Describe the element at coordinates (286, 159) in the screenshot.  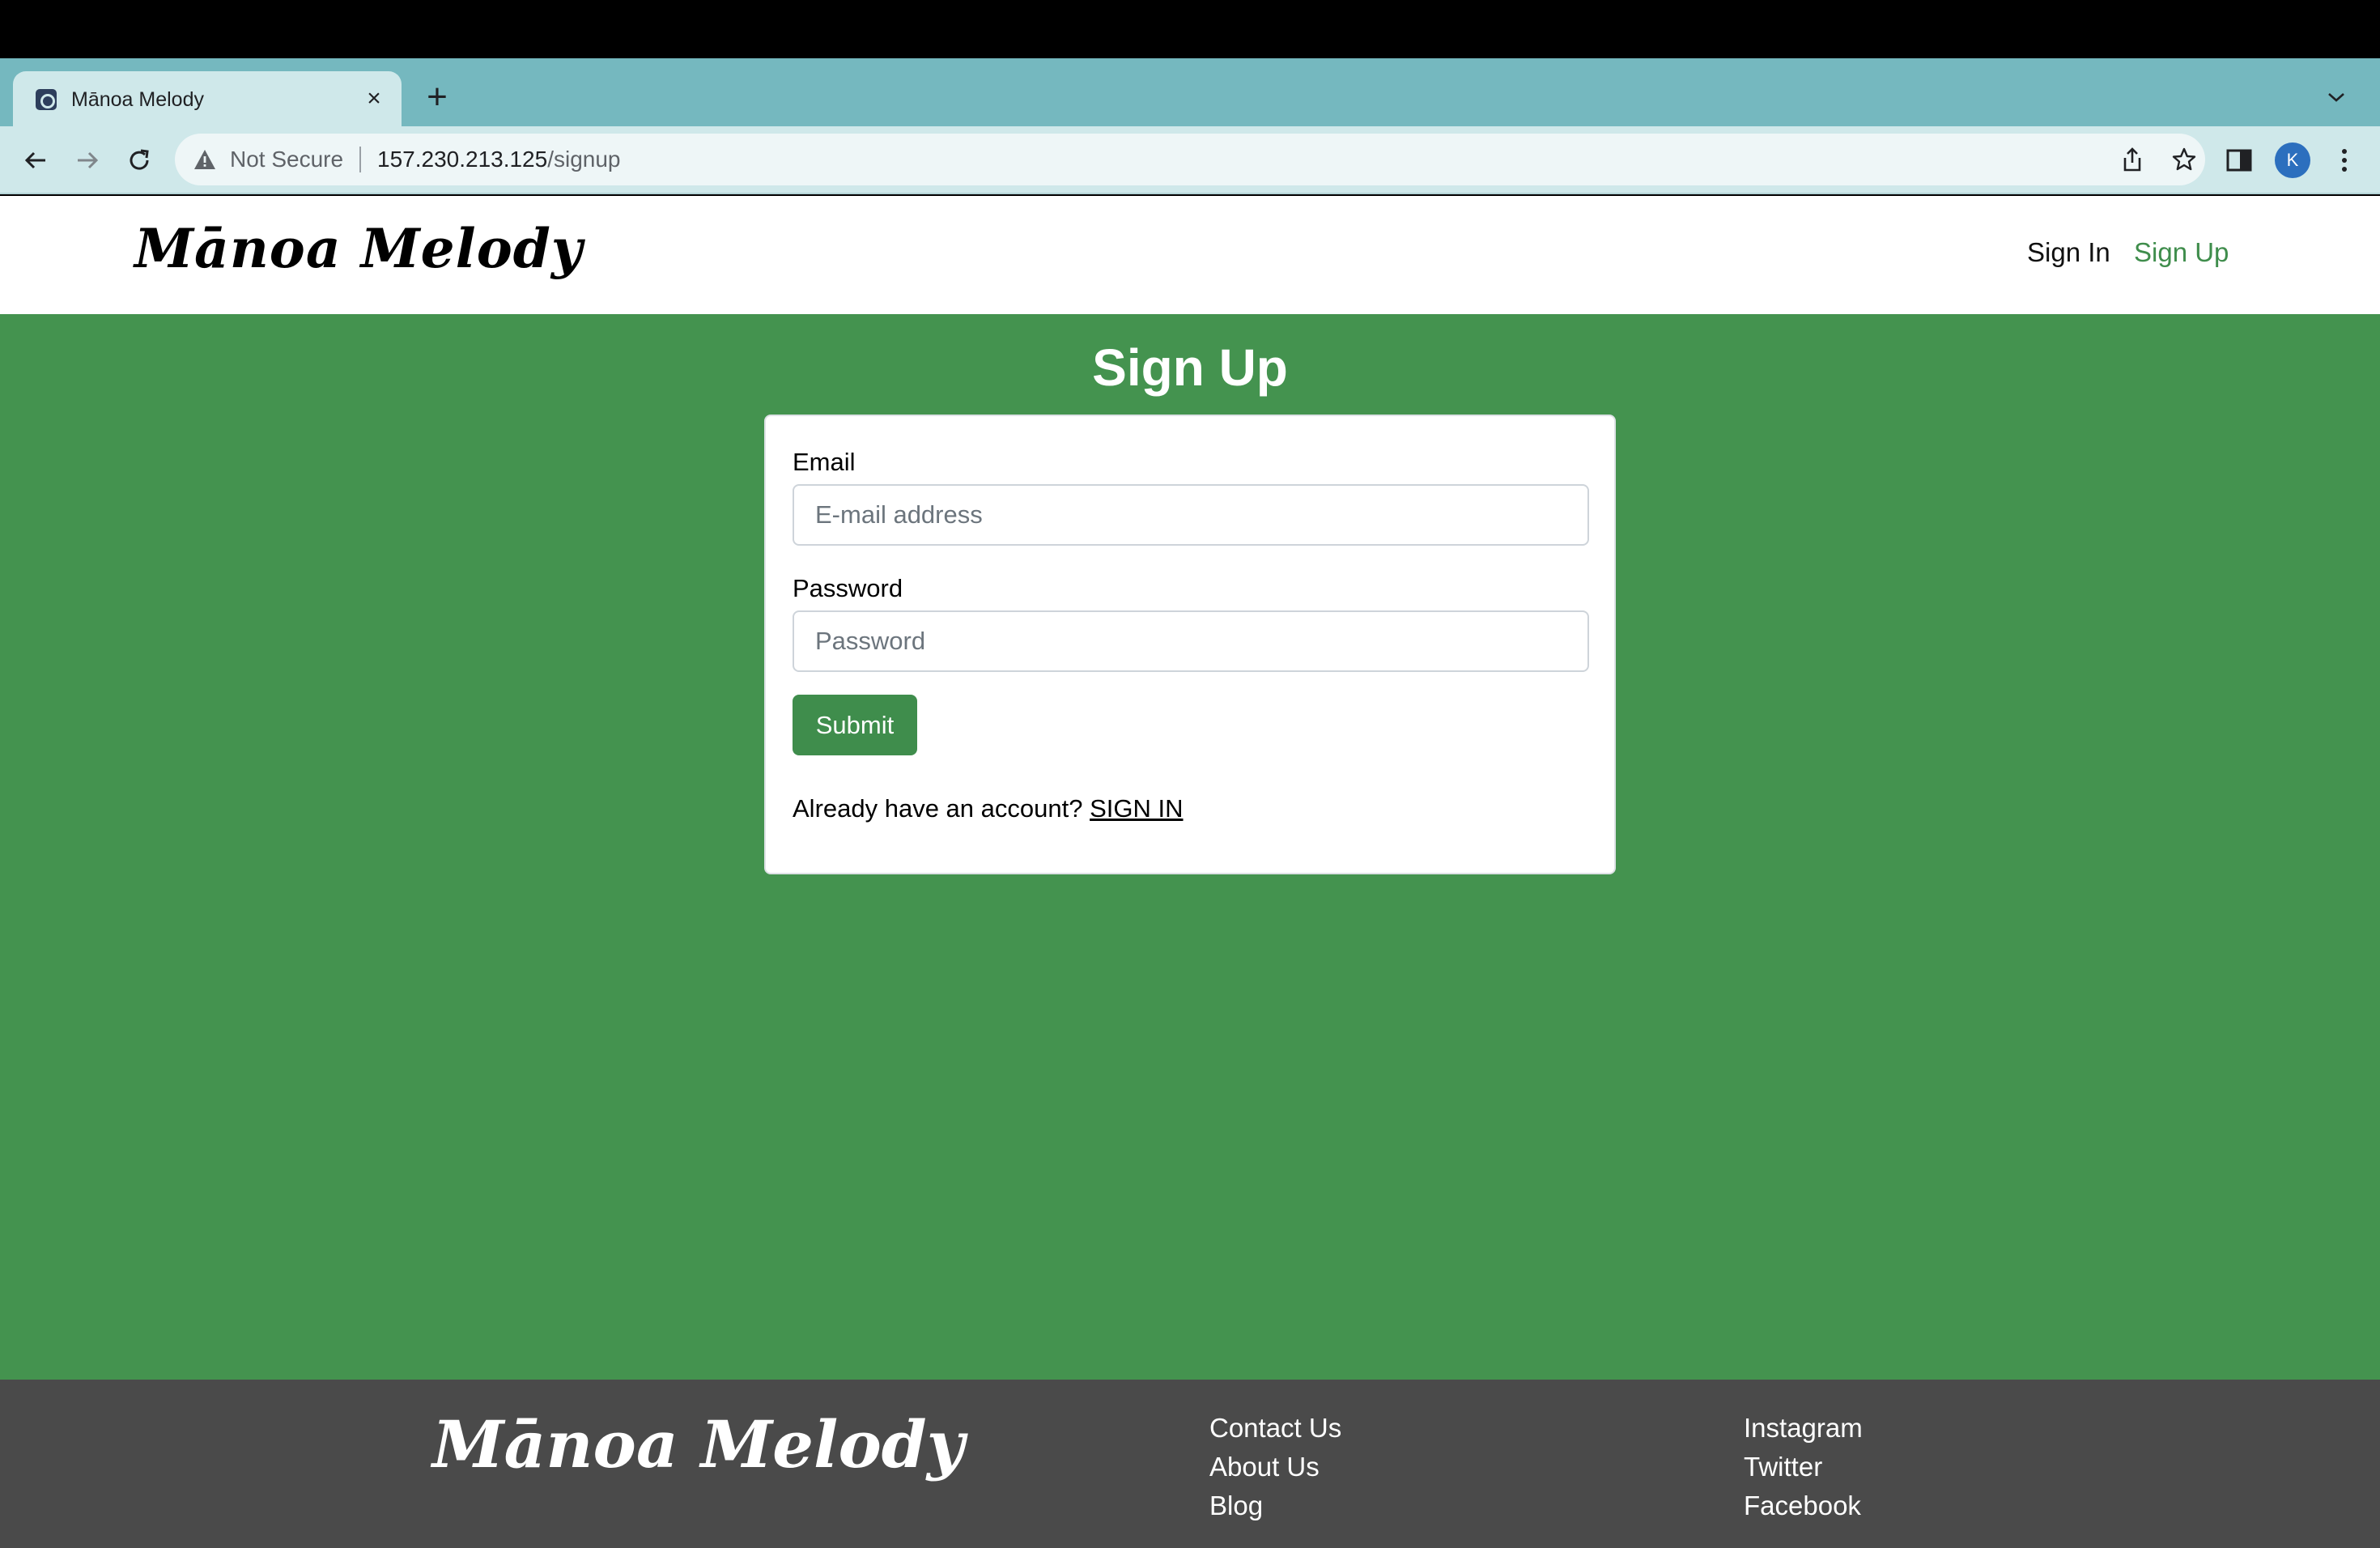
I see `security-status: Not Secure` at that location.